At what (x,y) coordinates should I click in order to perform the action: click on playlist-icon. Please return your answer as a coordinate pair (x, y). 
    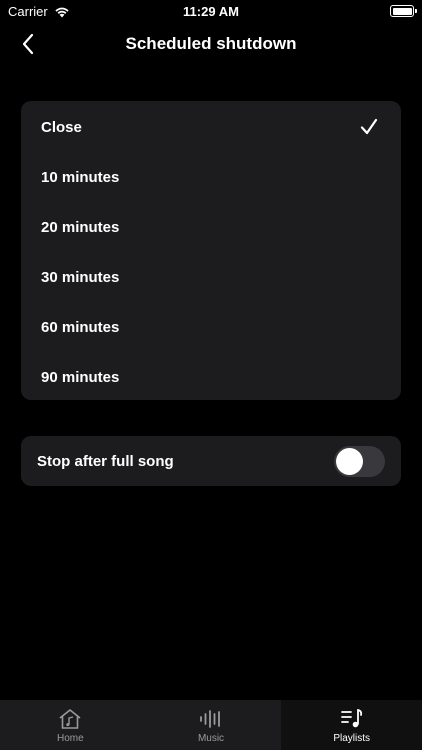
    Looking at the image, I should click on (351, 718).